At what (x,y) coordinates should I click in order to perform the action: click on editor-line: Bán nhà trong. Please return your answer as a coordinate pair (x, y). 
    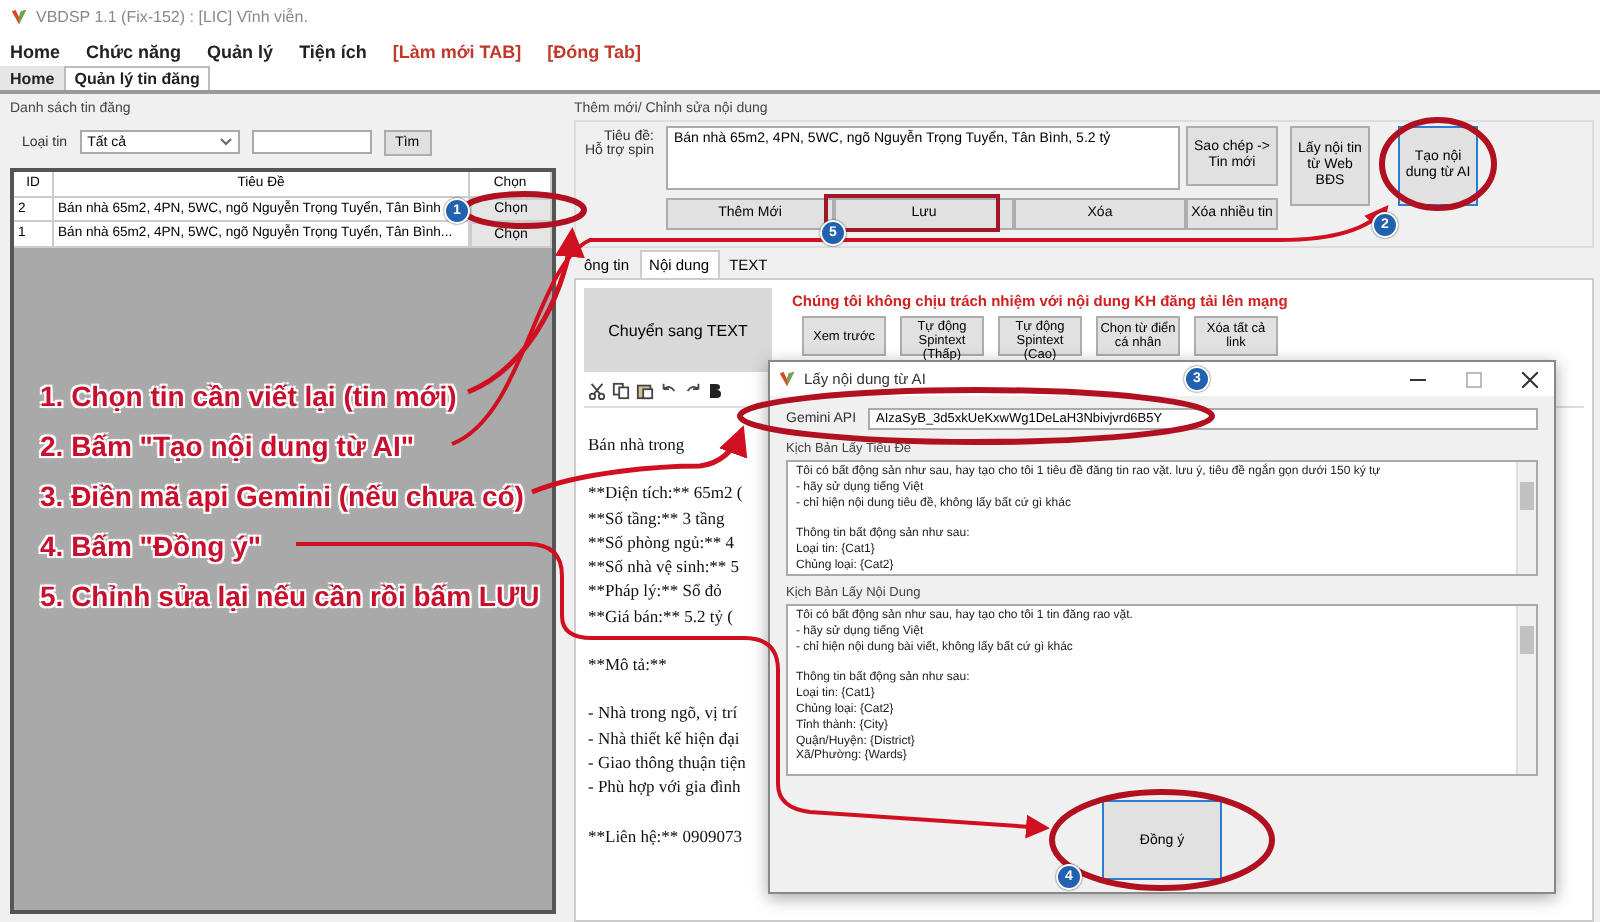
    Looking at the image, I should click on (636, 444).